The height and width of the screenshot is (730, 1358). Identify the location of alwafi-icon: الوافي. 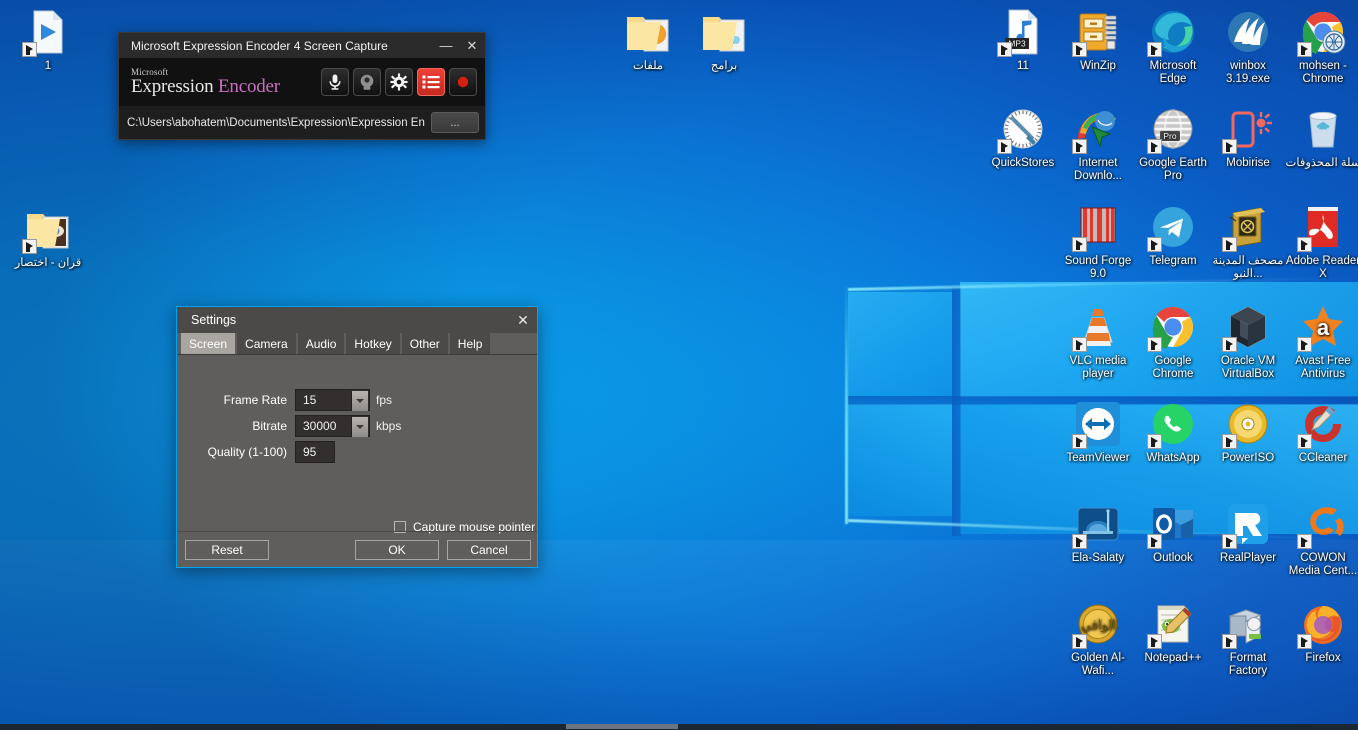
(1097, 624).